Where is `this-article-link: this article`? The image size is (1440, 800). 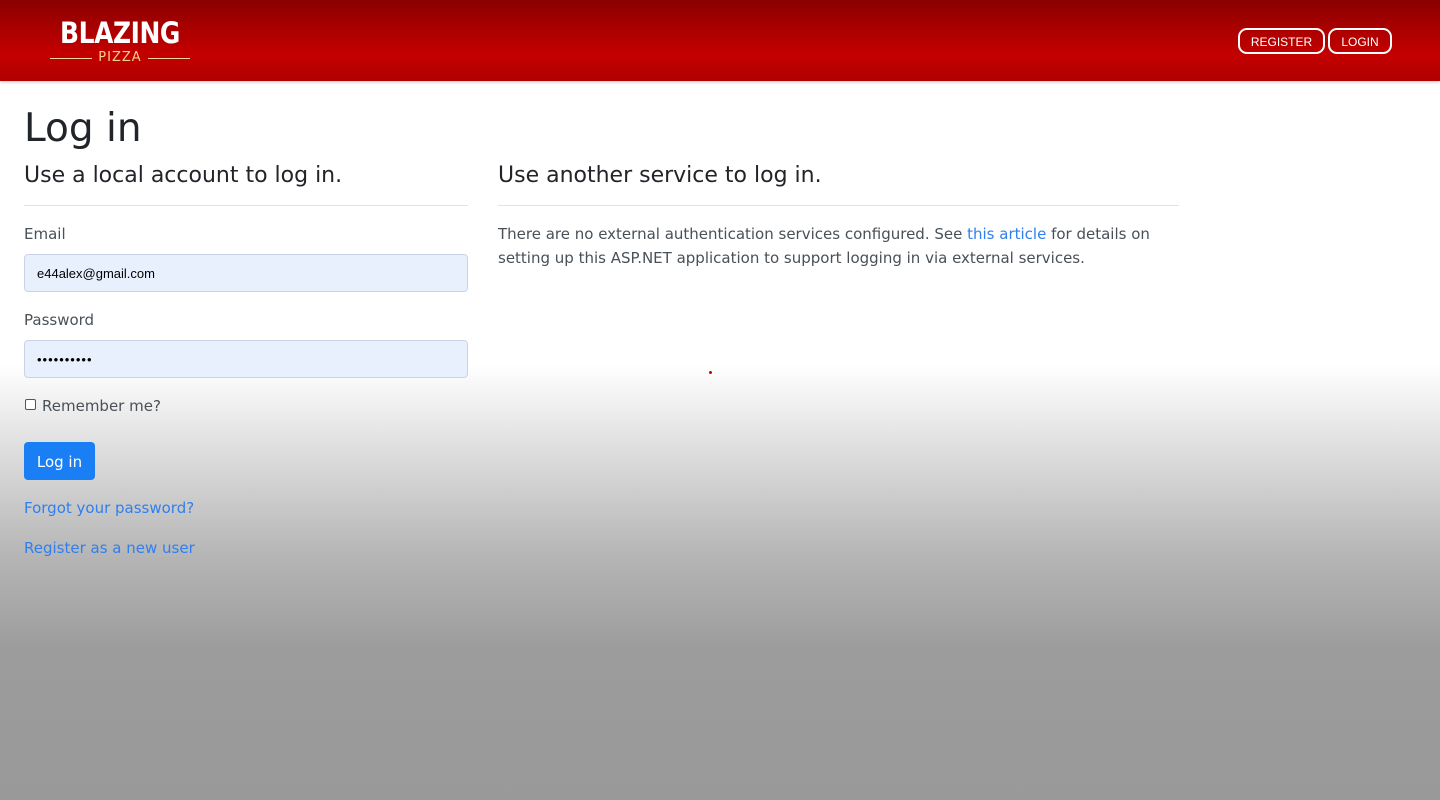
this-article-link: this article is located at coordinates (1006, 234).